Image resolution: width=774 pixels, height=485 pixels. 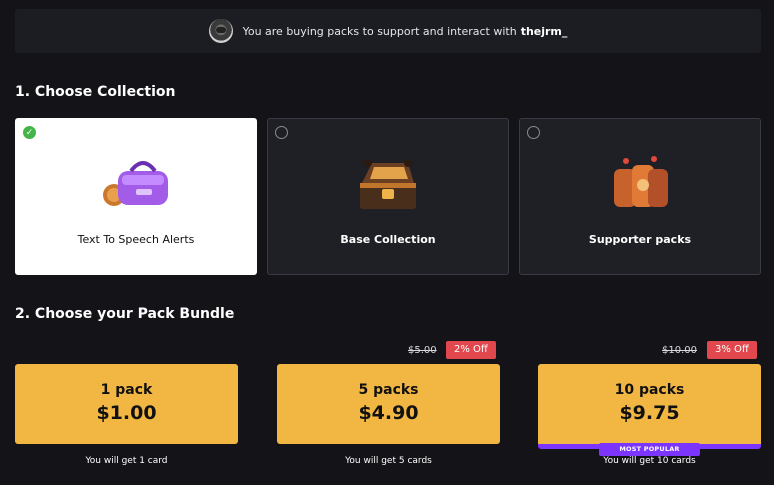 I want to click on bundle-count: 10 packs, so click(x=649, y=390).